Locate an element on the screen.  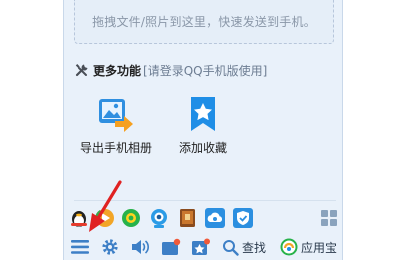
favorites-button is located at coordinates (201, 247).